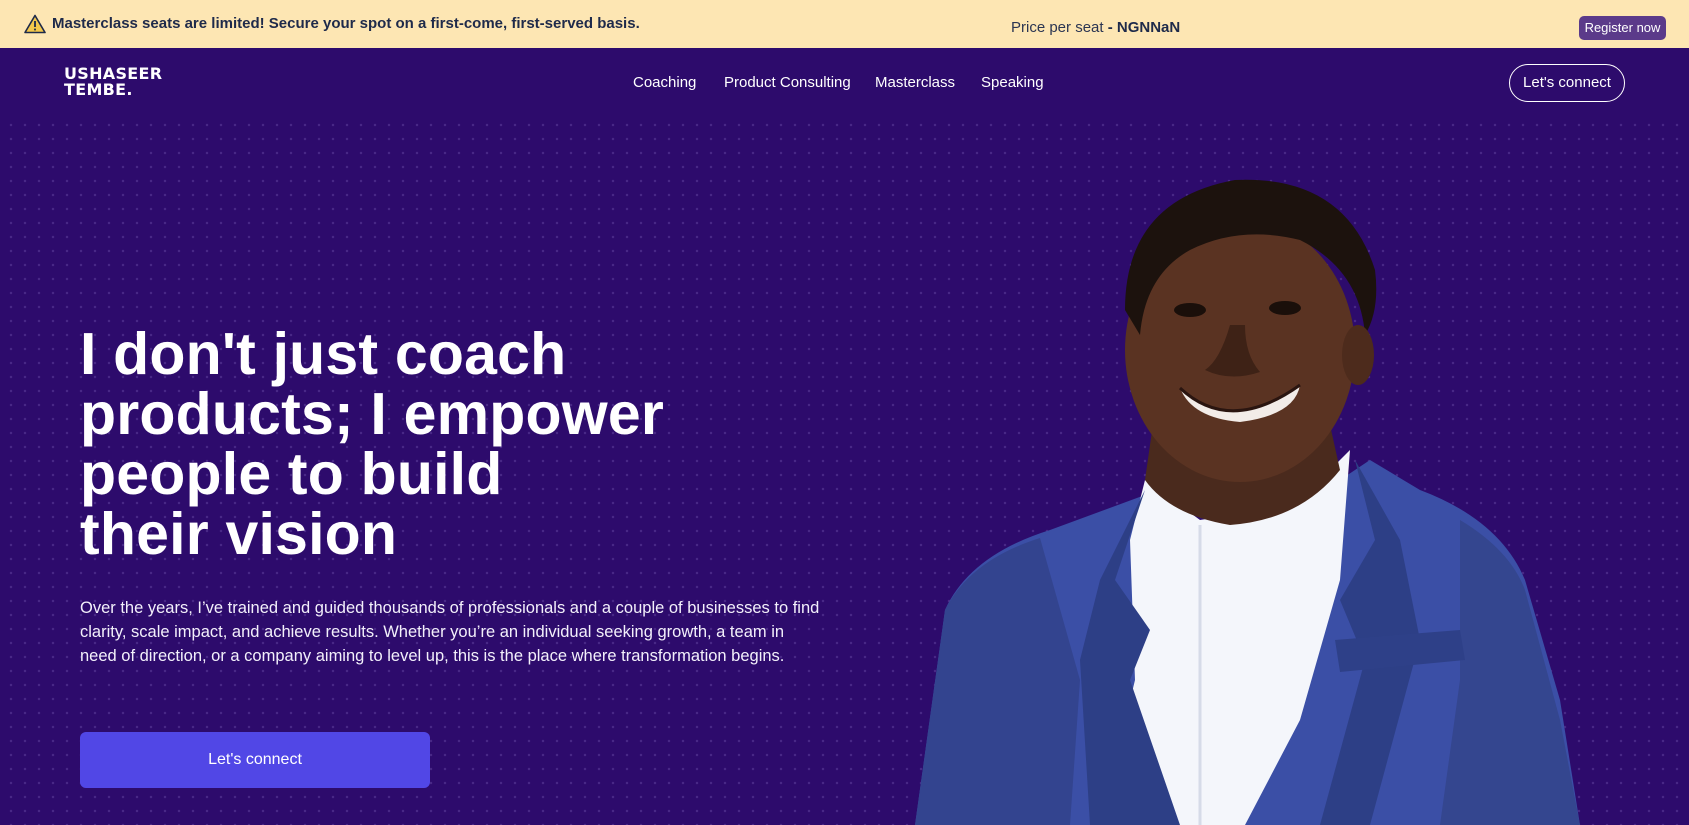 The height and width of the screenshot is (825, 1689). What do you see at coordinates (1622, 28) in the screenshot?
I see `register-now-button: Register now` at bounding box center [1622, 28].